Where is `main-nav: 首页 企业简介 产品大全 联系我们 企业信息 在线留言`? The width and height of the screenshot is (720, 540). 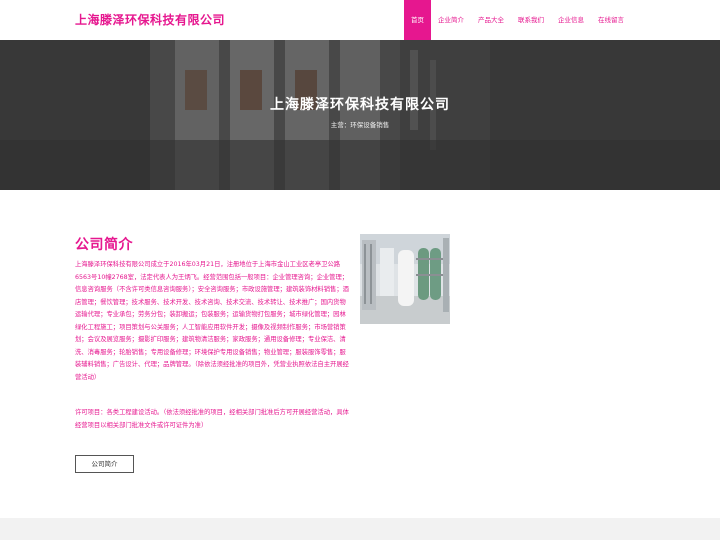
main-nav: 首页 企业简介 产品大全 联系我们 企业信息 在线留言 is located at coordinates (517, 20).